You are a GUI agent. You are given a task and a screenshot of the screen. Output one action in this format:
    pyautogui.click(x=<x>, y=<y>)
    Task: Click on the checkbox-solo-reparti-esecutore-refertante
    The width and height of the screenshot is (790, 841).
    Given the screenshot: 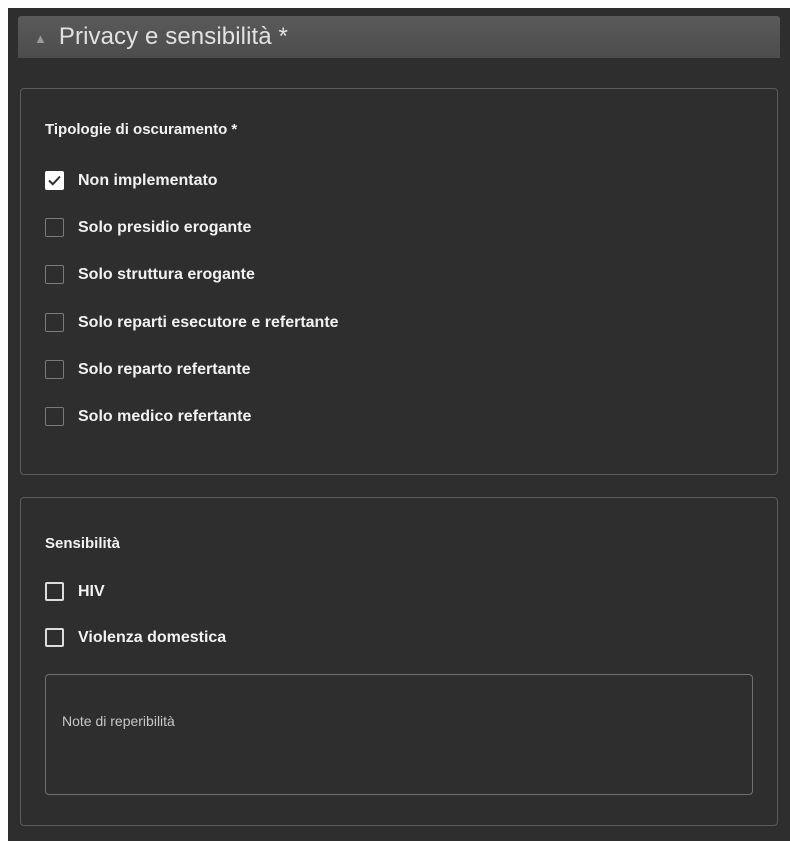 What is the action you would take?
    pyautogui.click(x=54, y=322)
    